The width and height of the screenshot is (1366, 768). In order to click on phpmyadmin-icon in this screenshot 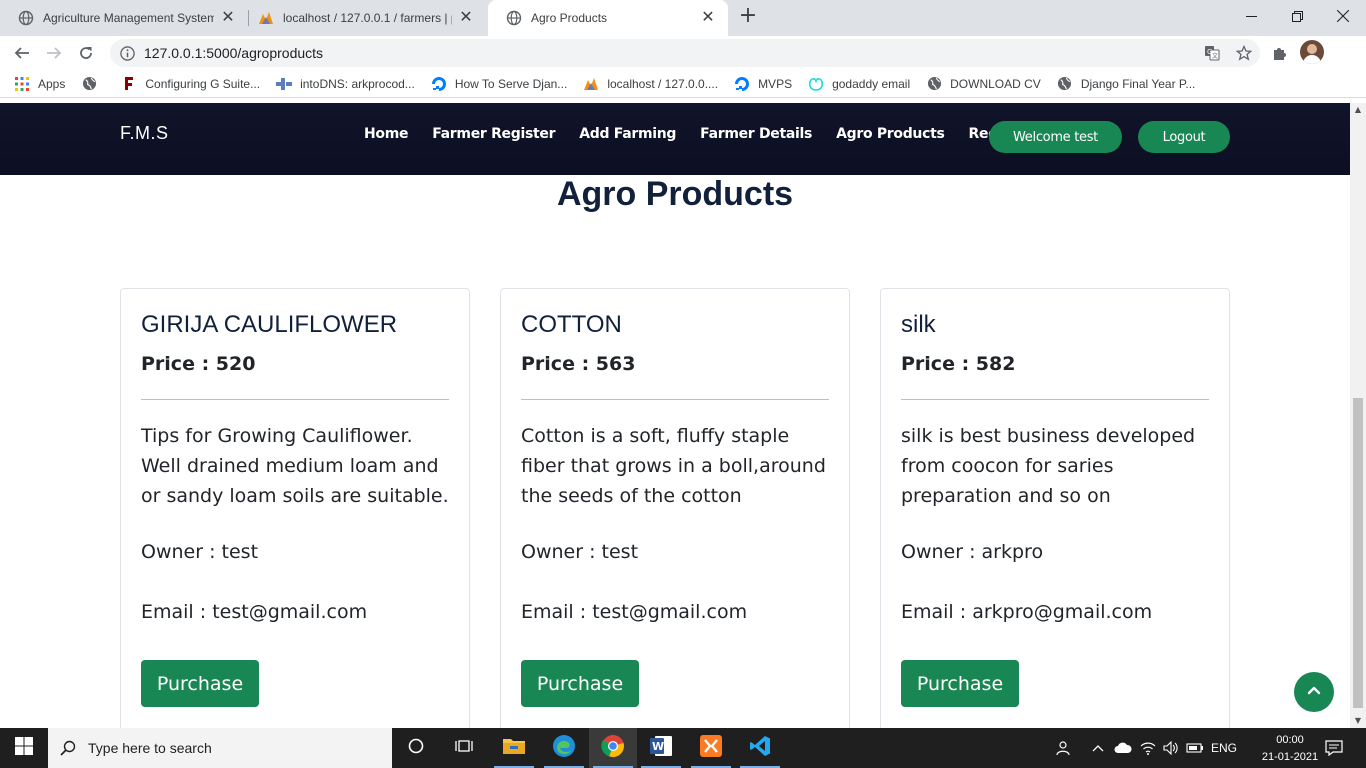, I will do `click(591, 84)`.